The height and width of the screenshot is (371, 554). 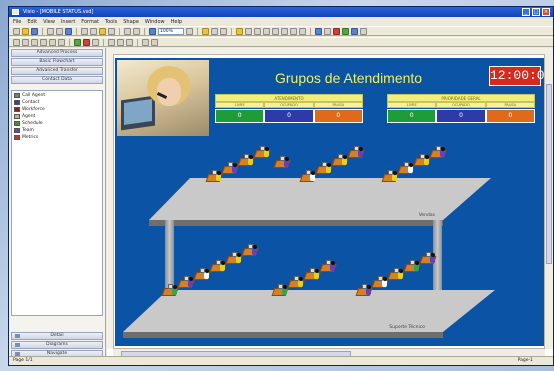 What do you see at coordinates (546, 12) in the screenshot?
I see `close-button: ×` at bounding box center [546, 12].